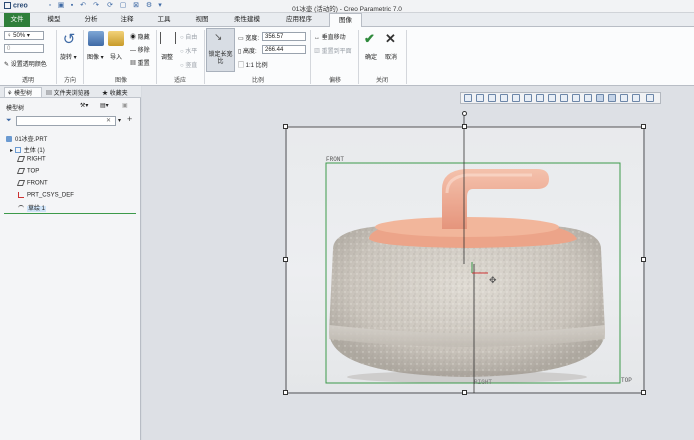 The image size is (694, 440). I want to click on datum-label-top: TOP, so click(626, 380).